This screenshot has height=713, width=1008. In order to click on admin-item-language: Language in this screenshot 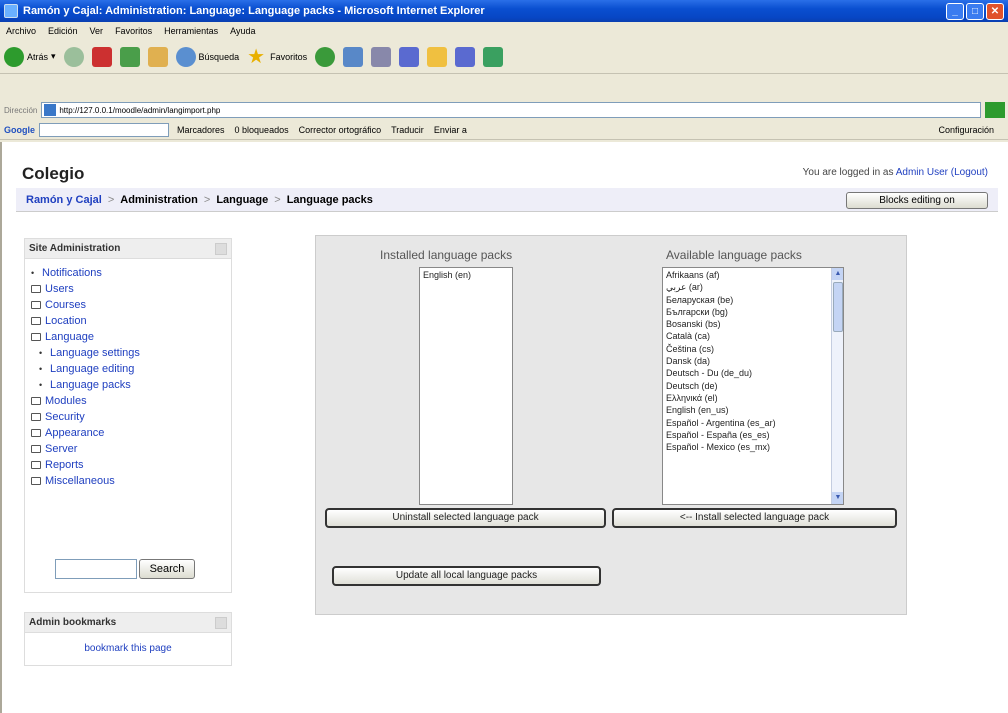, I will do `click(131, 337)`.